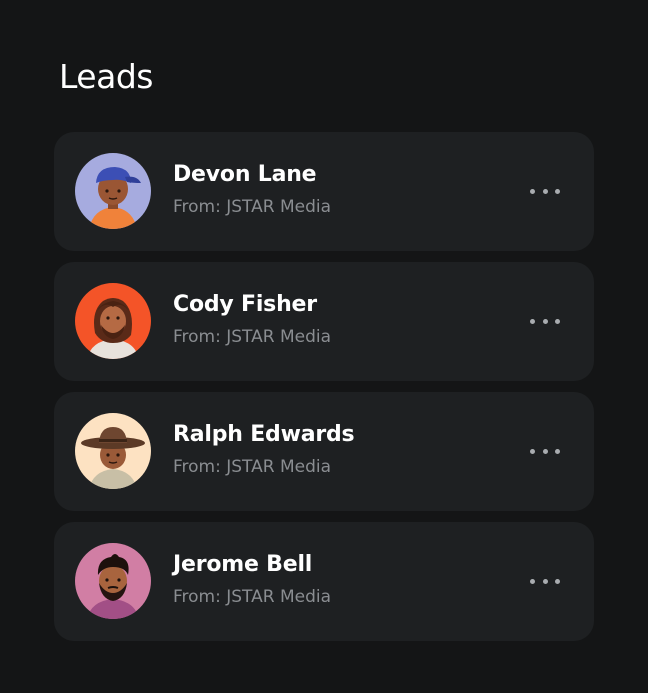  Describe the element at coordinates (245, 174) in the screenshot. I see `lead-name: Devon Lane` at that location.